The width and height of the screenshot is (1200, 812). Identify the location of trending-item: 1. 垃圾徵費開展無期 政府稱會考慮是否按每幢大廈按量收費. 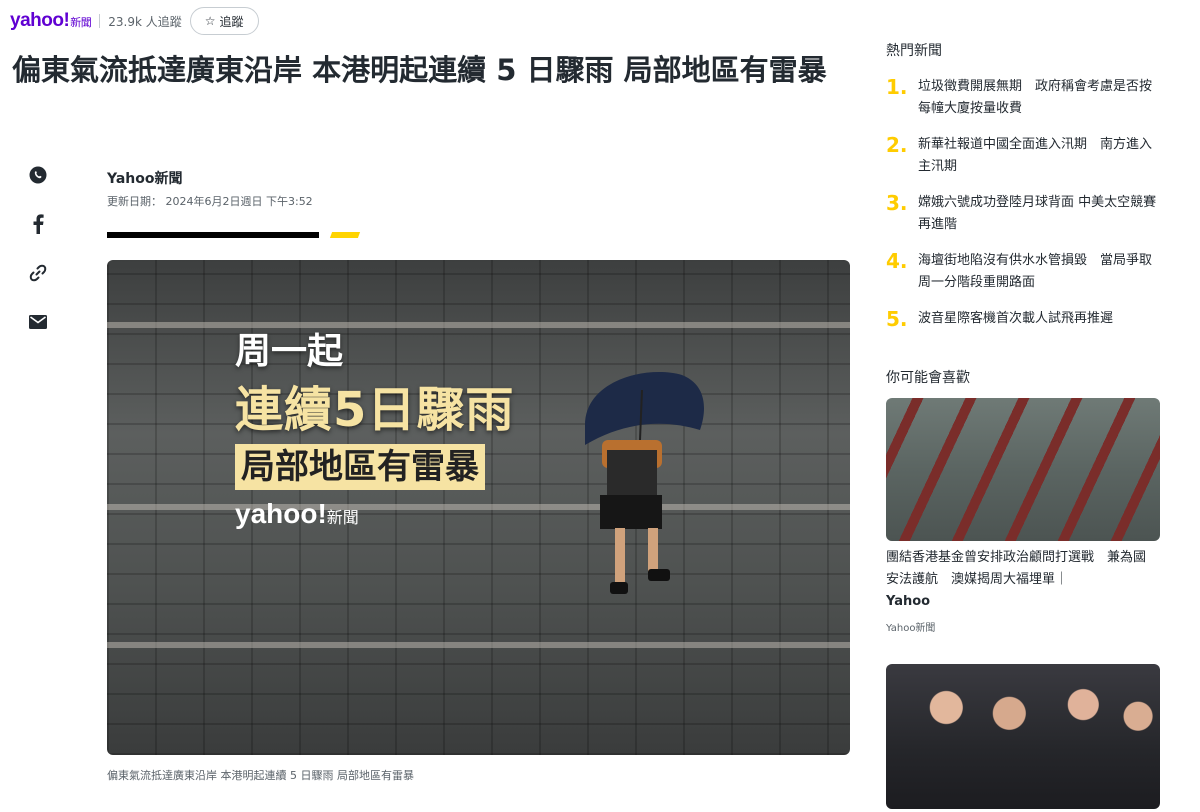
(1026, 98).